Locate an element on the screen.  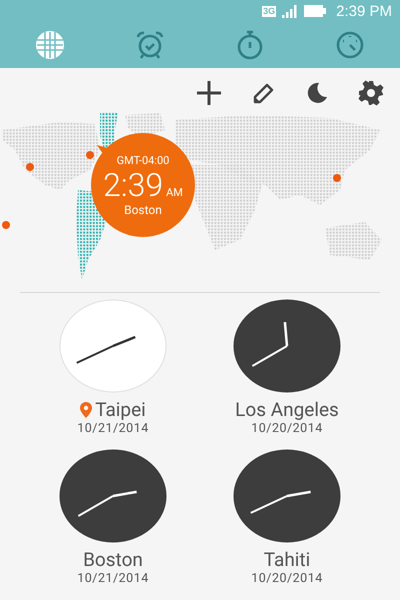
city-name: Los Angeles is located at coordinates (287, 410).